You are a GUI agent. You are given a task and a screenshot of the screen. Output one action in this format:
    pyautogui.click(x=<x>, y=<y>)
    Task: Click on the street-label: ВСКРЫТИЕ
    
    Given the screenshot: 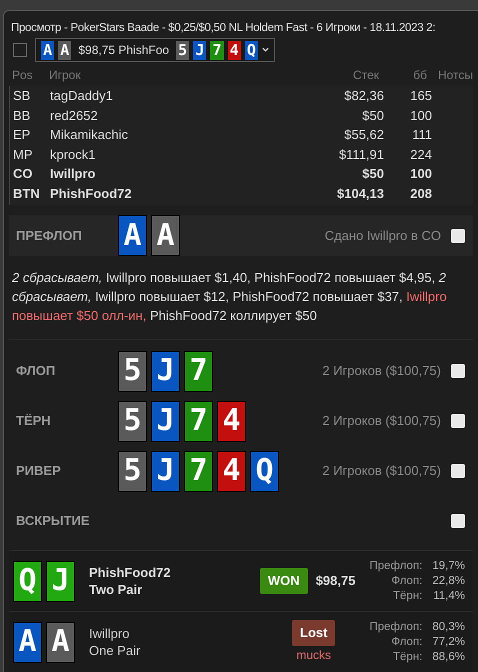 What is the action you would take?
    pyautogui.click(x=53, y=521)
    